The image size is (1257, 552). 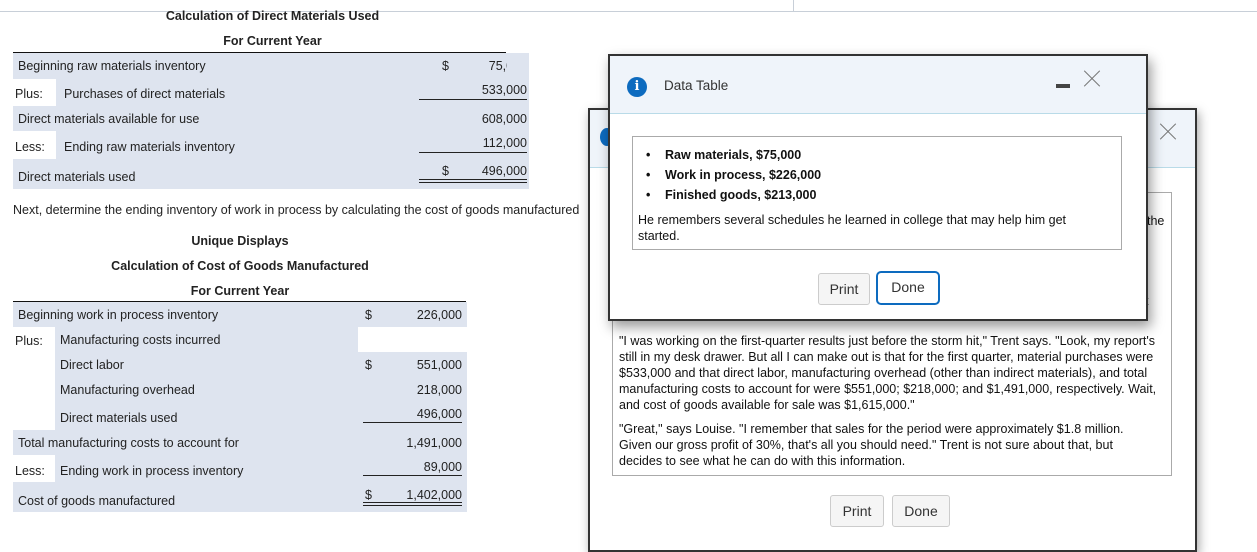 I want to click on inventory-item: Work in process, $226,000, so click(x=732, y=175).